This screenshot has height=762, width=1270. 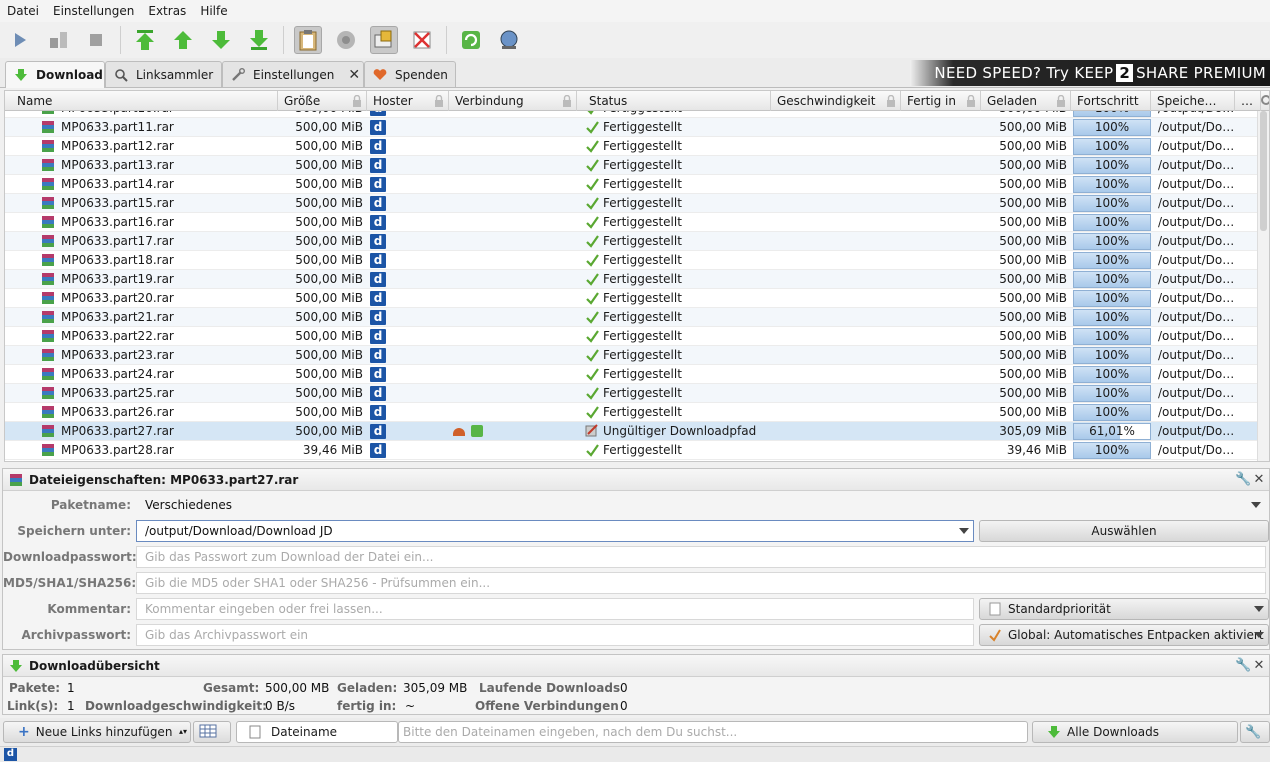 I want to click on column-size: Größe, so click(x=322, y=101).